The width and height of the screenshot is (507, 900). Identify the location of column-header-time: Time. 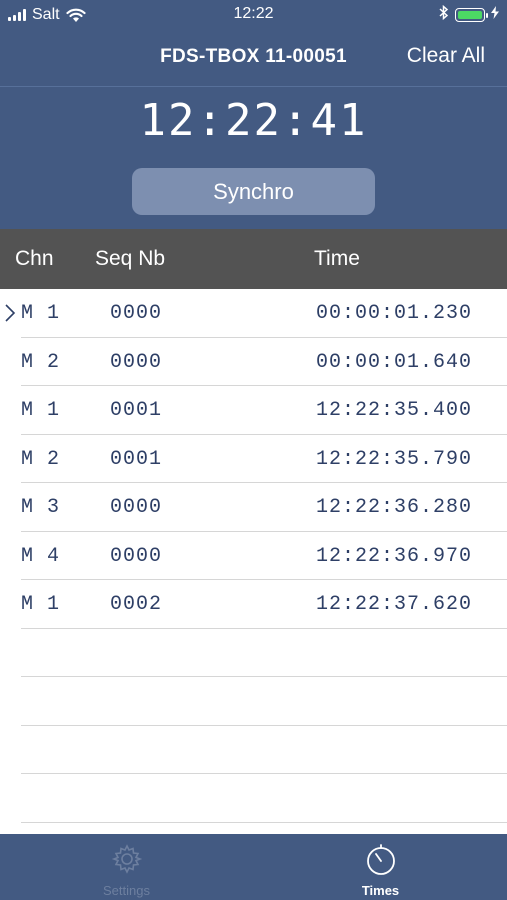
(337, 258).